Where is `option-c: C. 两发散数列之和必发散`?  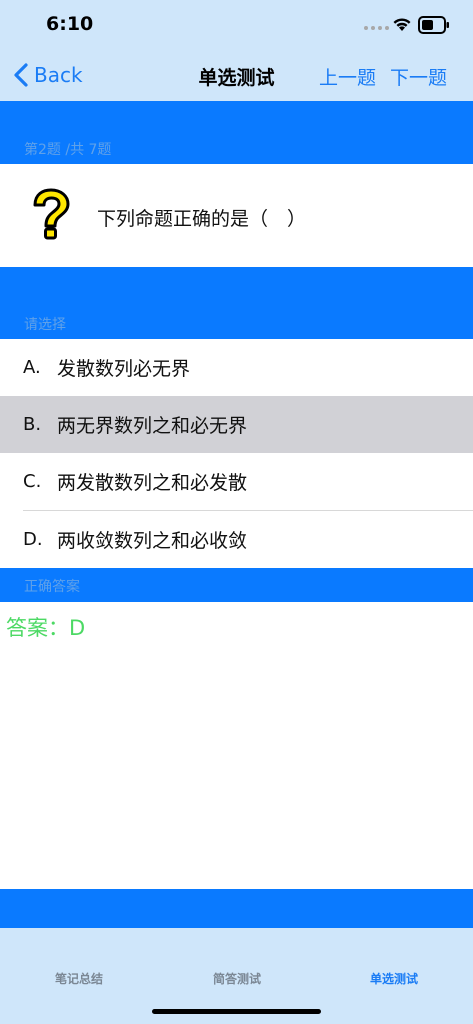 option-c: C. 两发散数列之和必发散 is located at coordinates (236, 481).